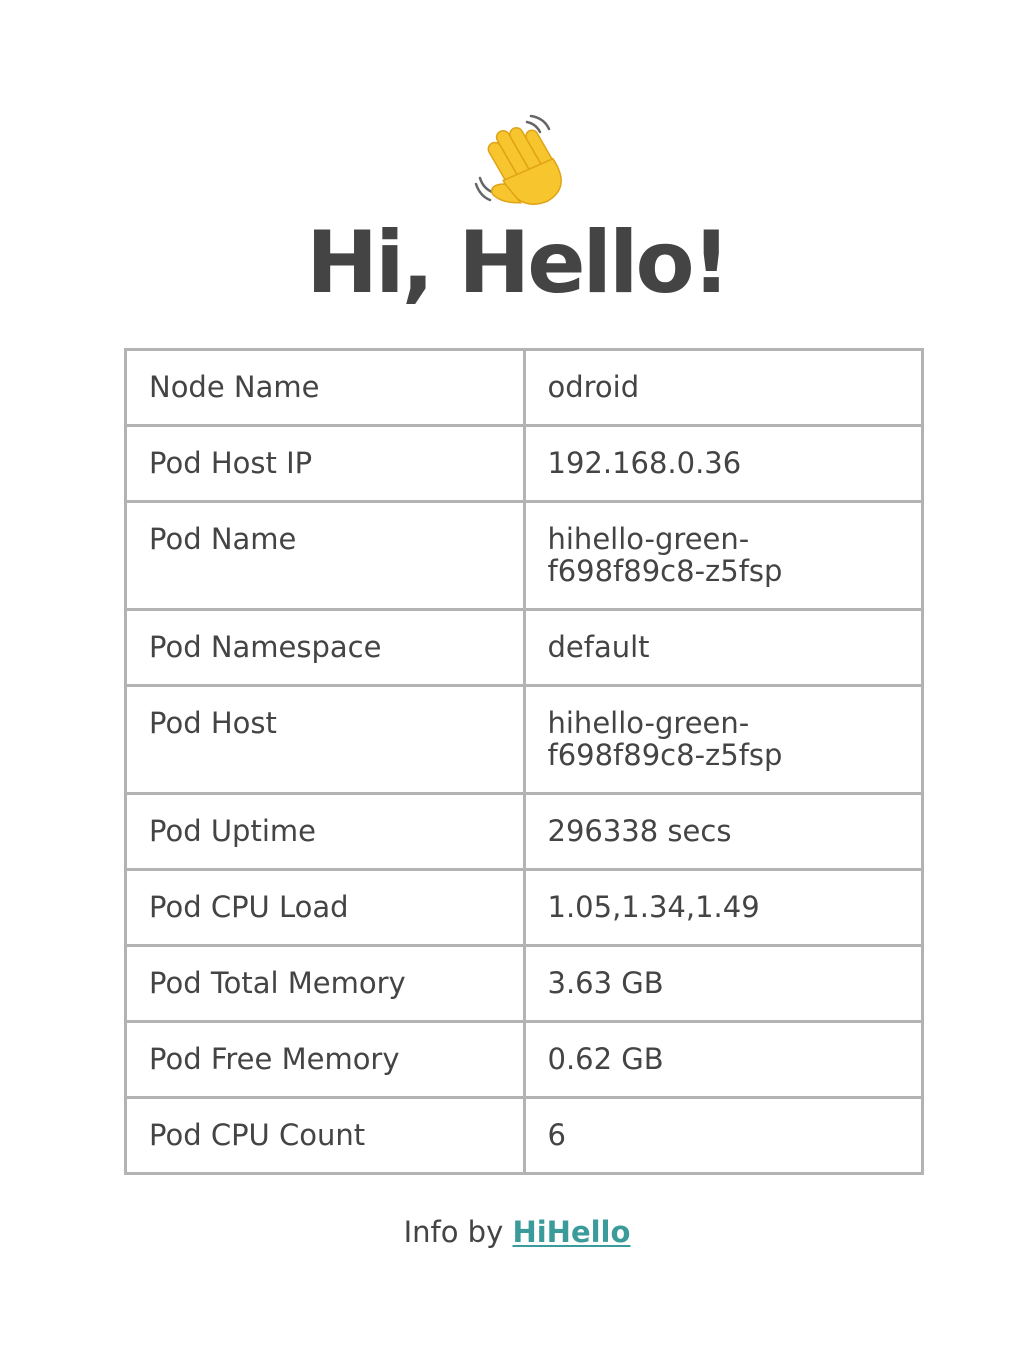 Image resolution: width=1034 pixels, height=1358 pixels. I want to click on row-value: 3.63 GB, so click(723, 983).